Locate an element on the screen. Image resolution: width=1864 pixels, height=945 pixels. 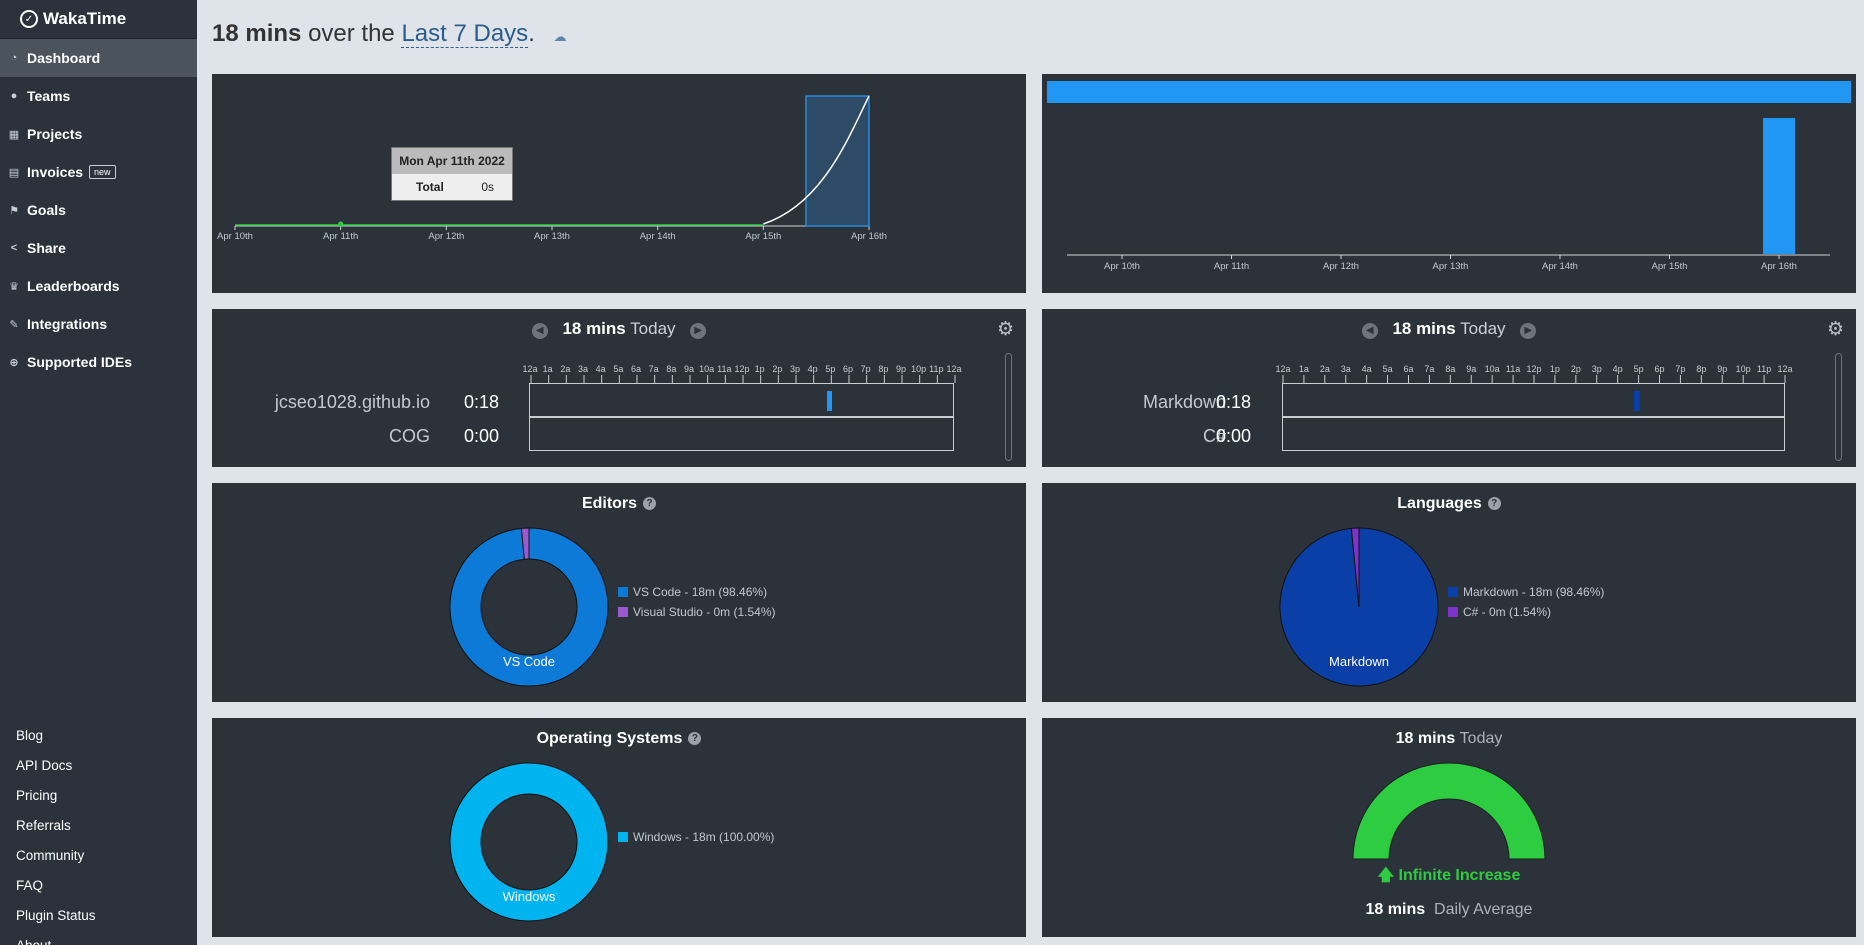
header-over-the: over the is located at coordinates (351, 33).